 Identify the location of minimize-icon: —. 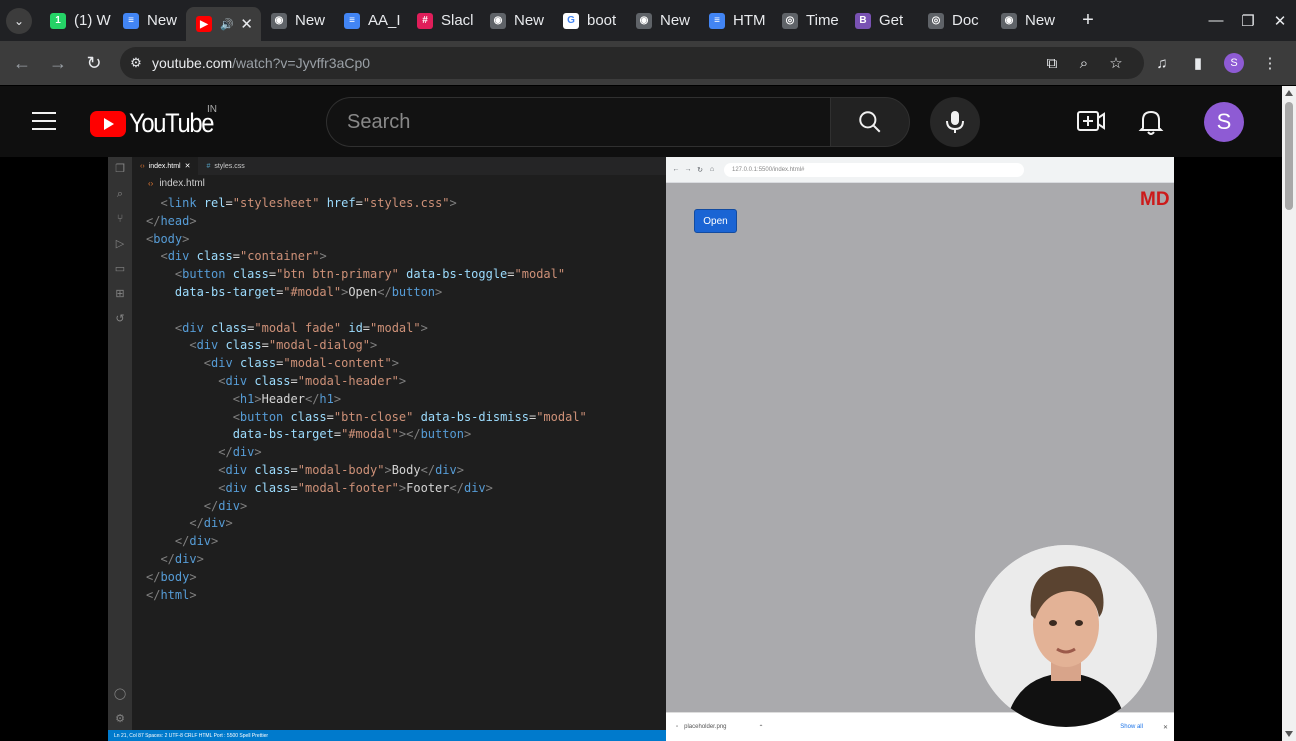
(1216, 20).